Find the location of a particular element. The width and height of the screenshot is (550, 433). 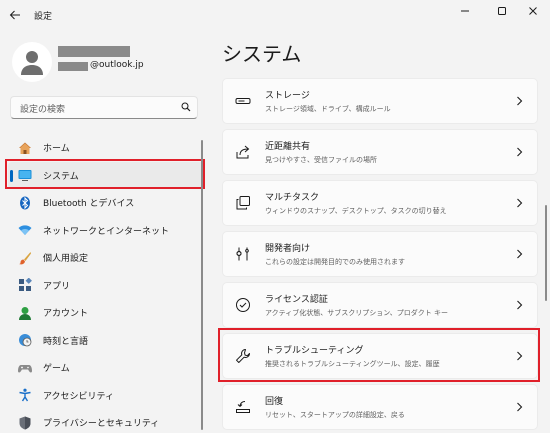

sidebar-item-label: ゲーム is located at coordinates (56, 369).